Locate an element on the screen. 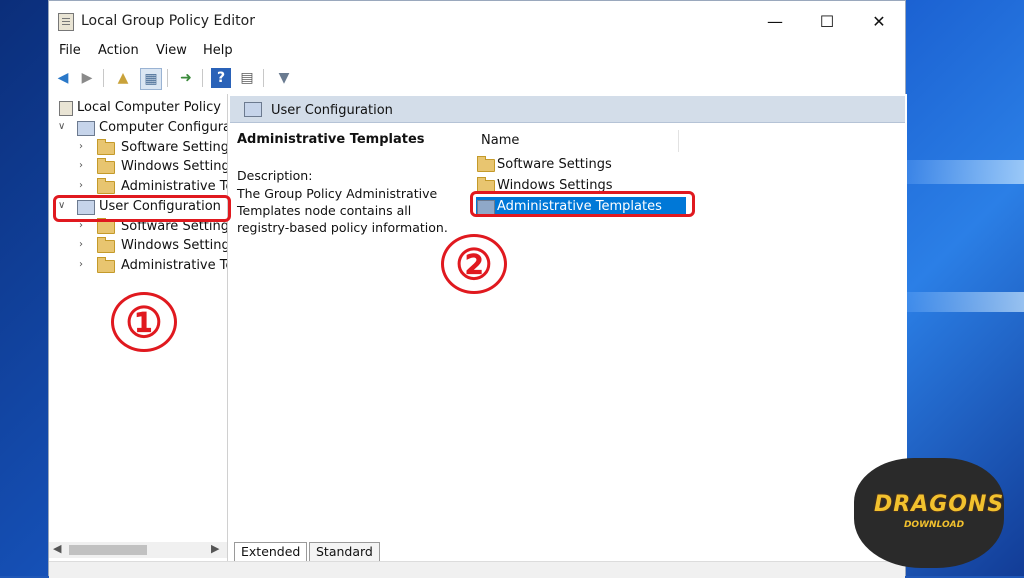  annotation-highlight-user-configuration is located at coordinates (142, 208).